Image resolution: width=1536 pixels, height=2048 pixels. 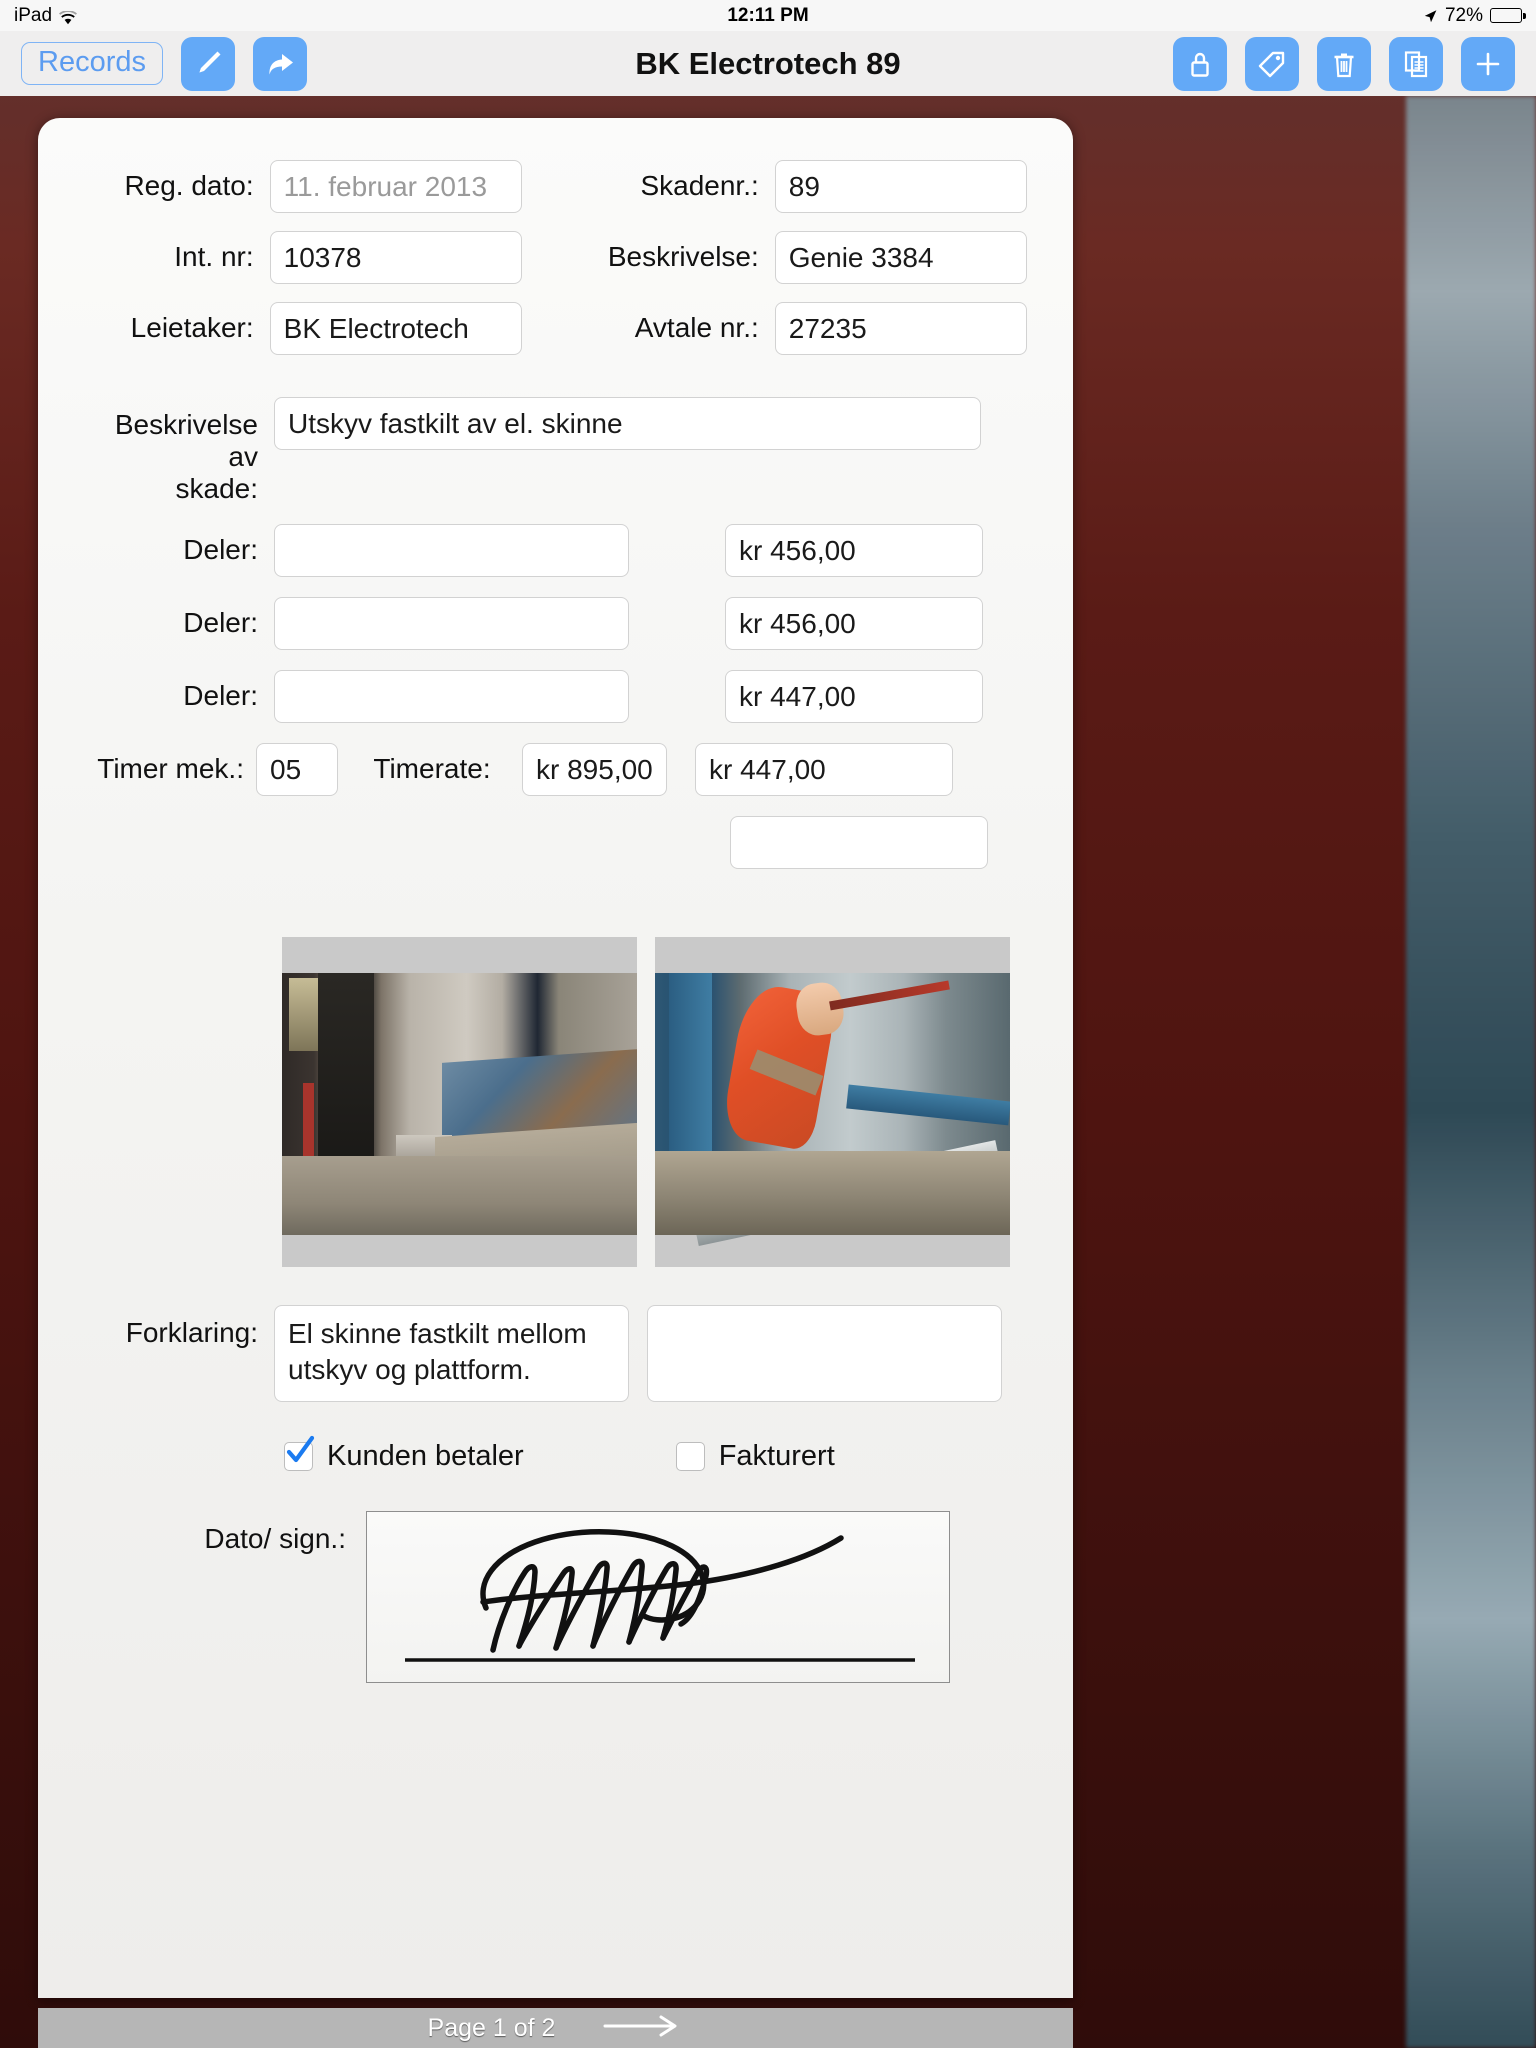 I want to click on battery-percent: 72%, so click(x=1463, y=15).